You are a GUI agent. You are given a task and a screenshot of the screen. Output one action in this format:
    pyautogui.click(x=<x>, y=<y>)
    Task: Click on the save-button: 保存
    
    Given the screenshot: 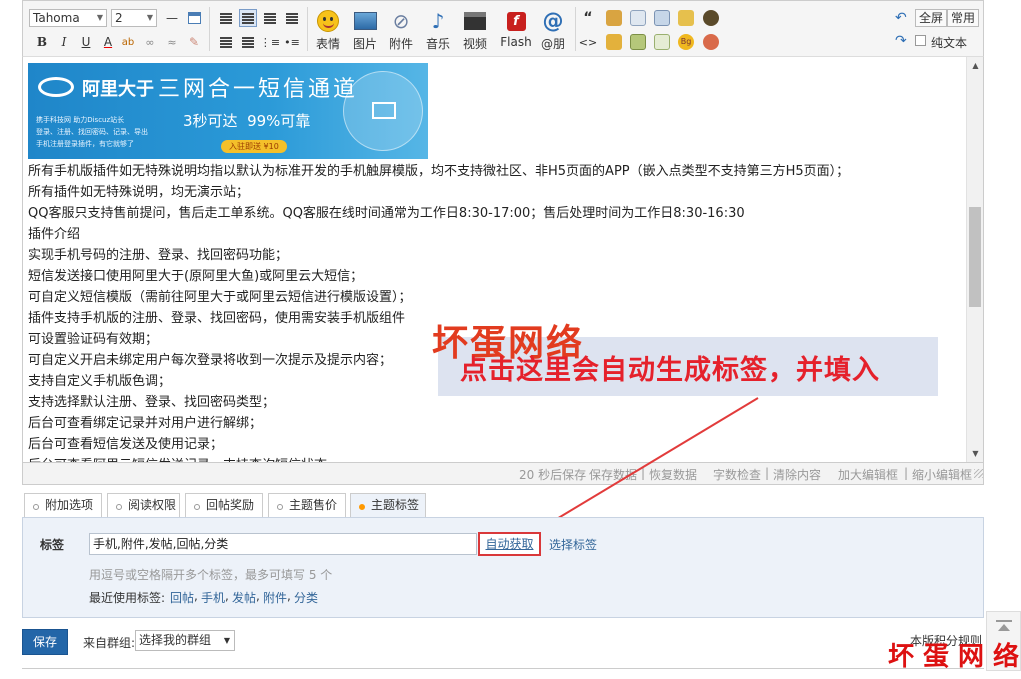 What is the action you would take?
    pyautogui.click(x=45, y=642)
    